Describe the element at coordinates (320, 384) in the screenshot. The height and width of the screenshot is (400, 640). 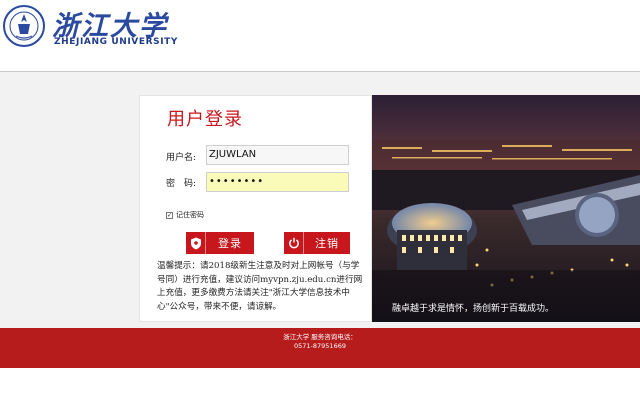
I see `bottom-strip` at that location.